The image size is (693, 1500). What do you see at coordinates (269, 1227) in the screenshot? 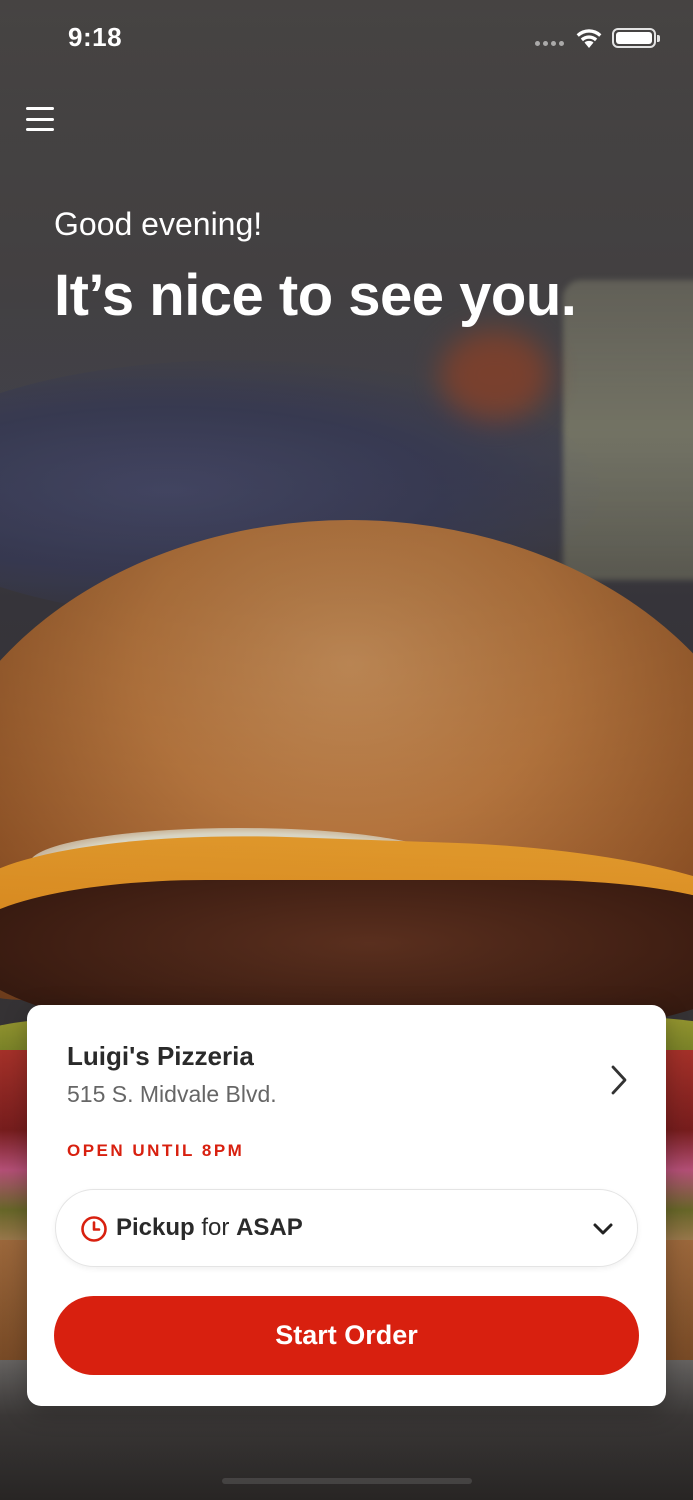
I see `order-time-value: ASAP` at bounding box center [269, 1227].